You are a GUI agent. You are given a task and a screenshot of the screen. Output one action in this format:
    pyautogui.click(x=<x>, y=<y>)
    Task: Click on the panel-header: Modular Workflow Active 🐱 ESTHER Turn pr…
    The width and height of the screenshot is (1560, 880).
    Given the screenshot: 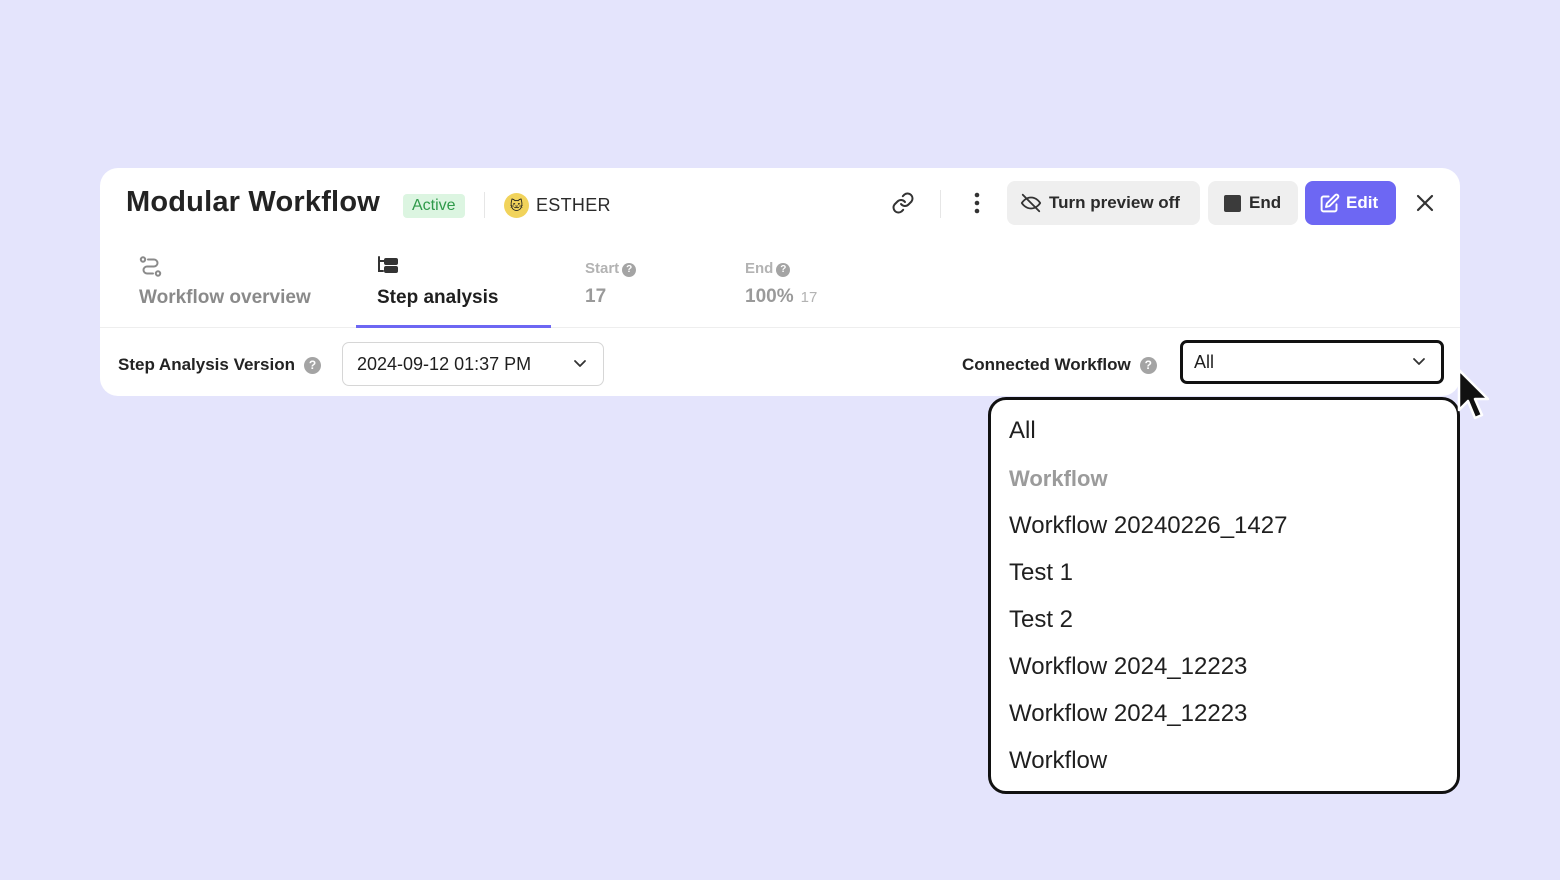 What is the action you would take?
    pyautogui.click(x=780, y=204)
    